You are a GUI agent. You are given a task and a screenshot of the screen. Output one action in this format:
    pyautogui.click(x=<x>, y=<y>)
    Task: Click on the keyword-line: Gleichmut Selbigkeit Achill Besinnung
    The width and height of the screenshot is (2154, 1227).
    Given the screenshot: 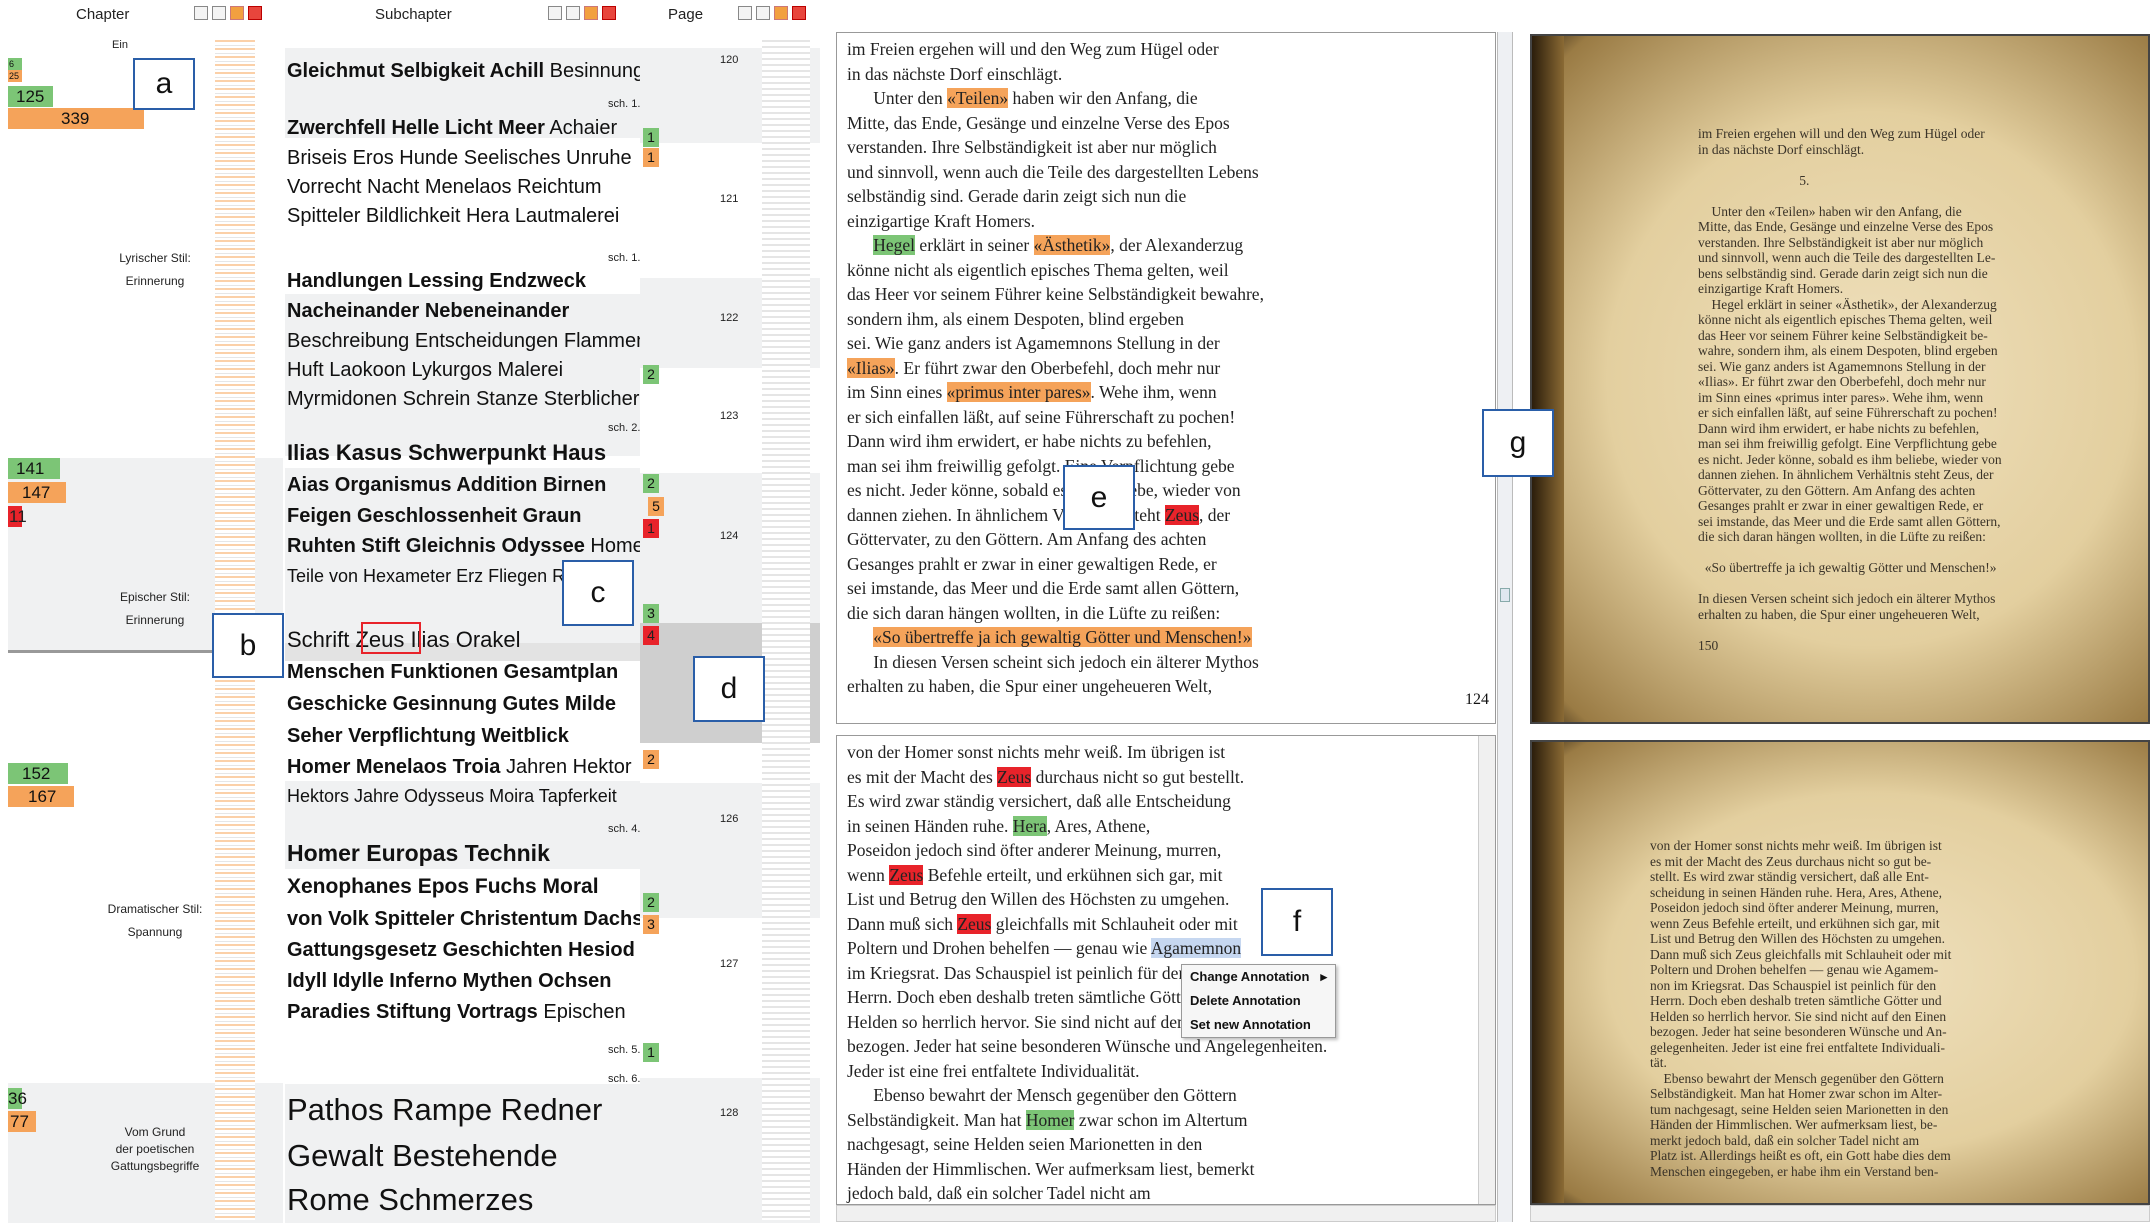 What is the action you would take?
    pyautogui.click(x=465, y=71)
    